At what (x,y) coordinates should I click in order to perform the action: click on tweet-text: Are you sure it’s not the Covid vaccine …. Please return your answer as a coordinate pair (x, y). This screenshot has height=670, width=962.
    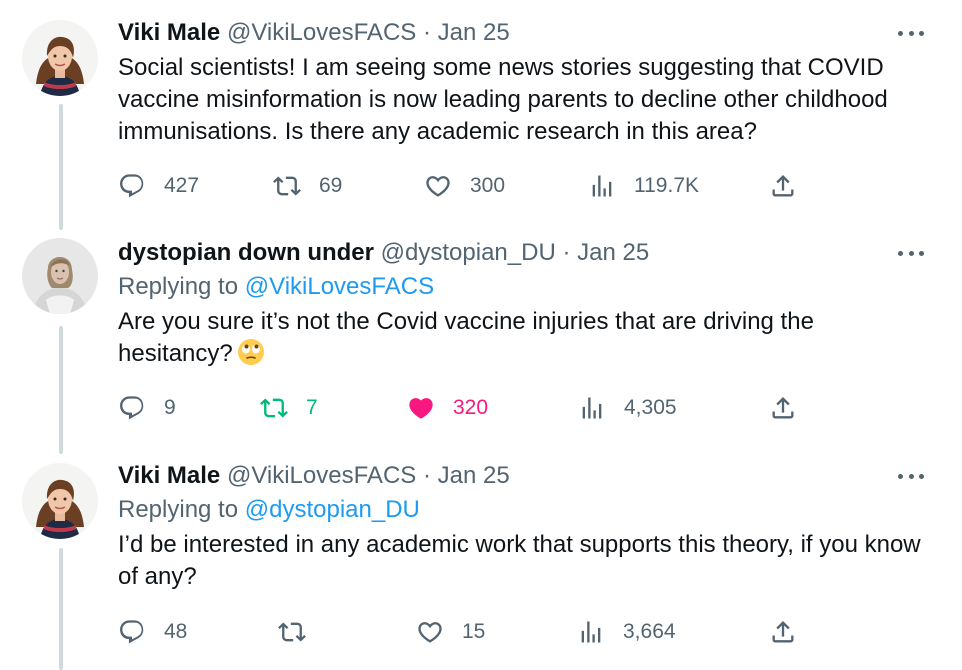
    Looking at the image, I should click on (525, 338).